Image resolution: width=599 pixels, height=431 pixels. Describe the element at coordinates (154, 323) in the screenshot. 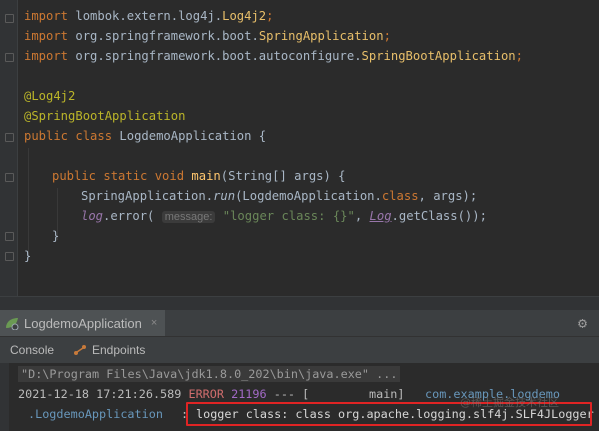

I see `close-tab-icon: ×` at that location.